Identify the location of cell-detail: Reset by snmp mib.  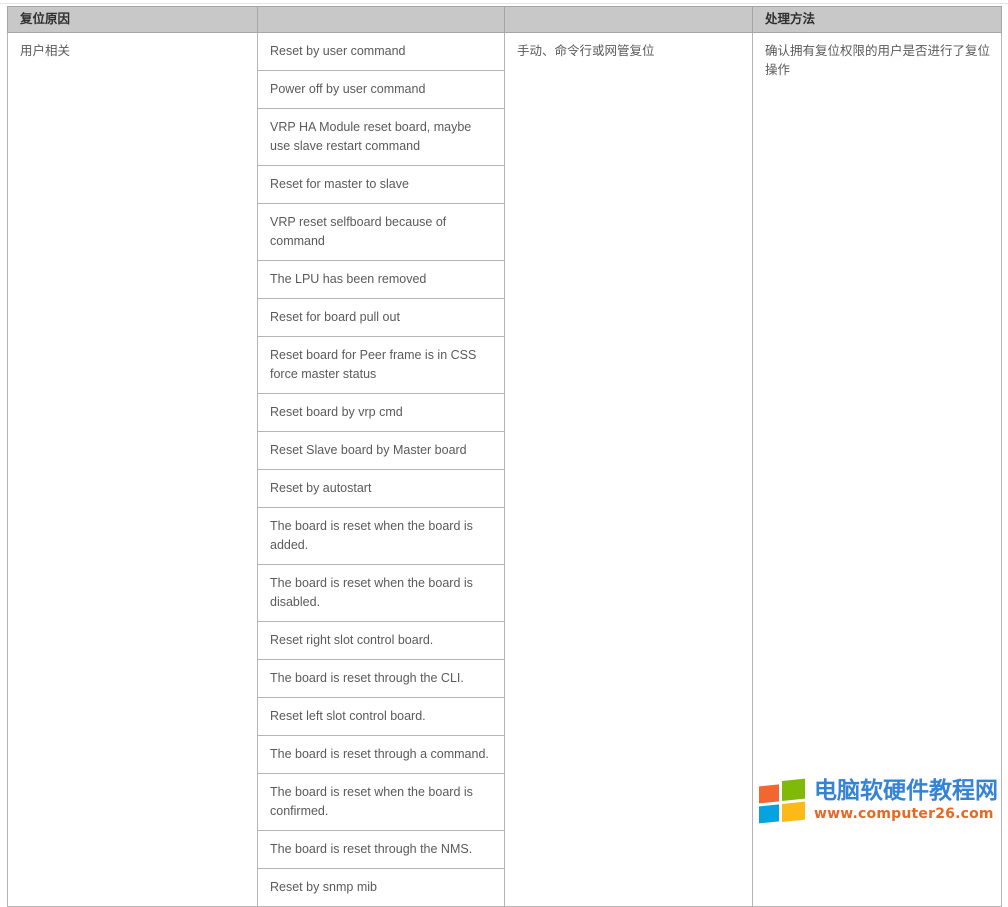
(381, 887).